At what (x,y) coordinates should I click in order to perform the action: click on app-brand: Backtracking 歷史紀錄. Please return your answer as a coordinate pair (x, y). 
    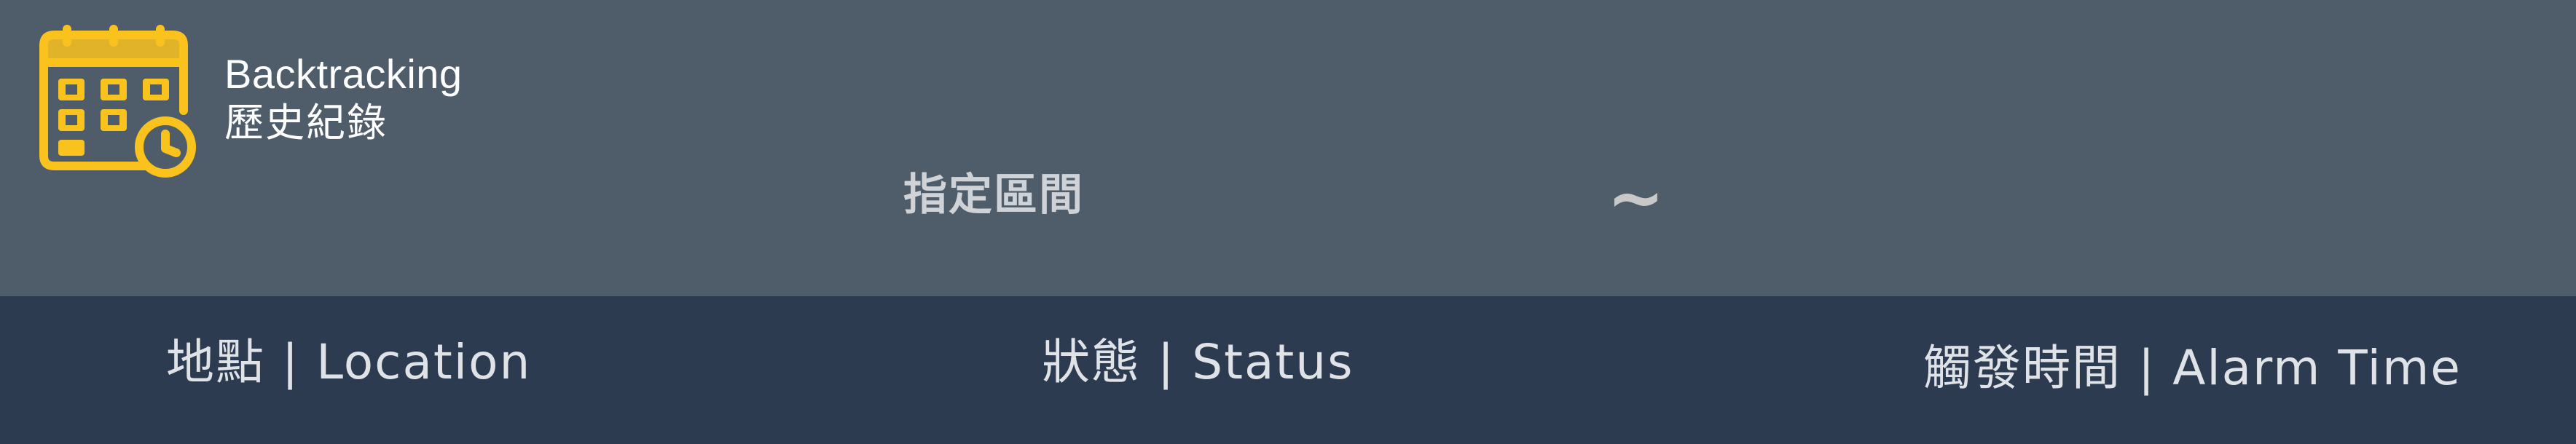
    Looking at the image, I should click on (343, 98).